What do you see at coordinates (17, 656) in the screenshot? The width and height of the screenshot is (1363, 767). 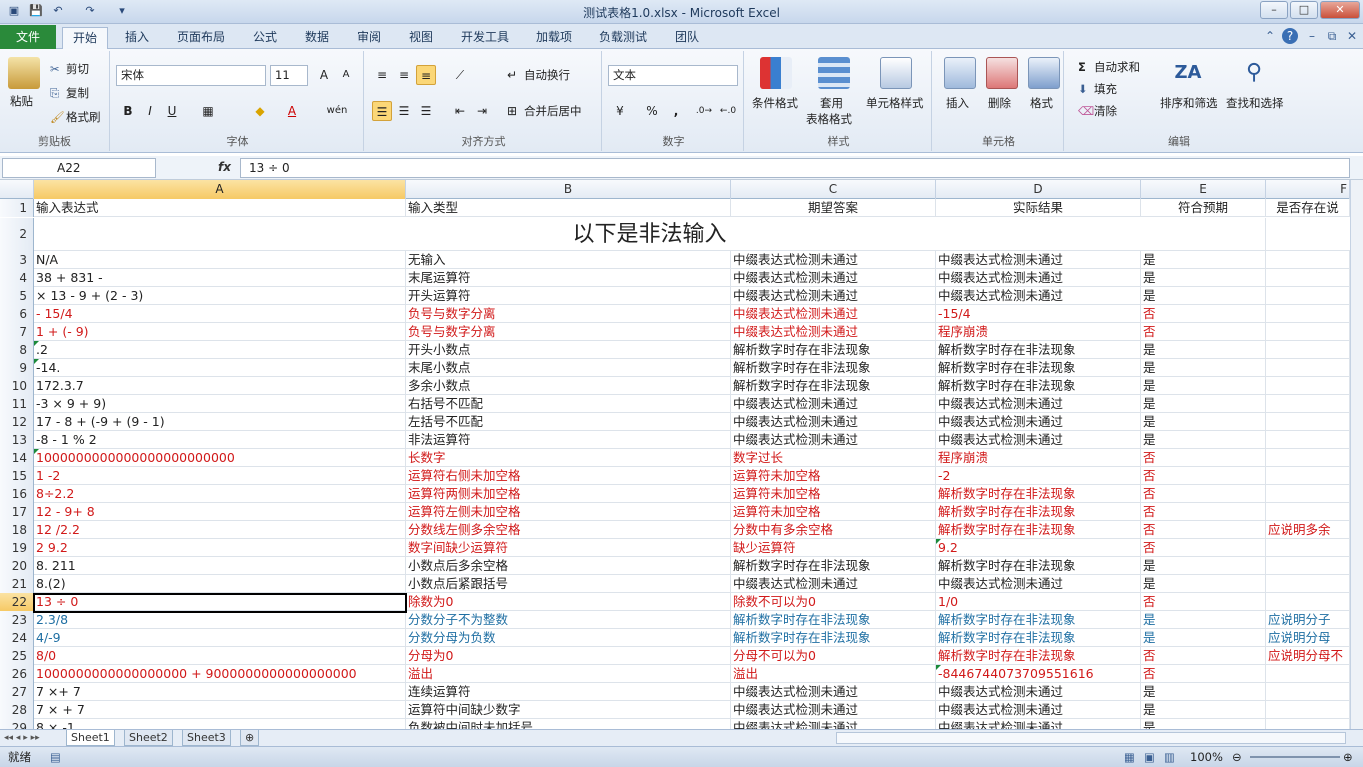 I see `row-header: 25` at bounding box center [17, 656].